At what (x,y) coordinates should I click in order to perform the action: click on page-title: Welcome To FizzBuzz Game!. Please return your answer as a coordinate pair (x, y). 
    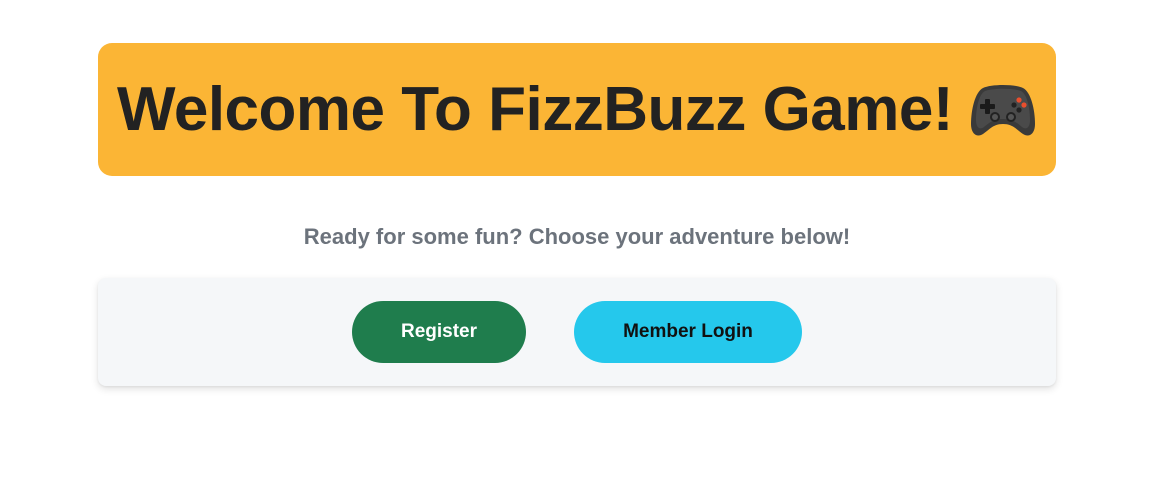
    Looking at the image, I should click on (577, 109).